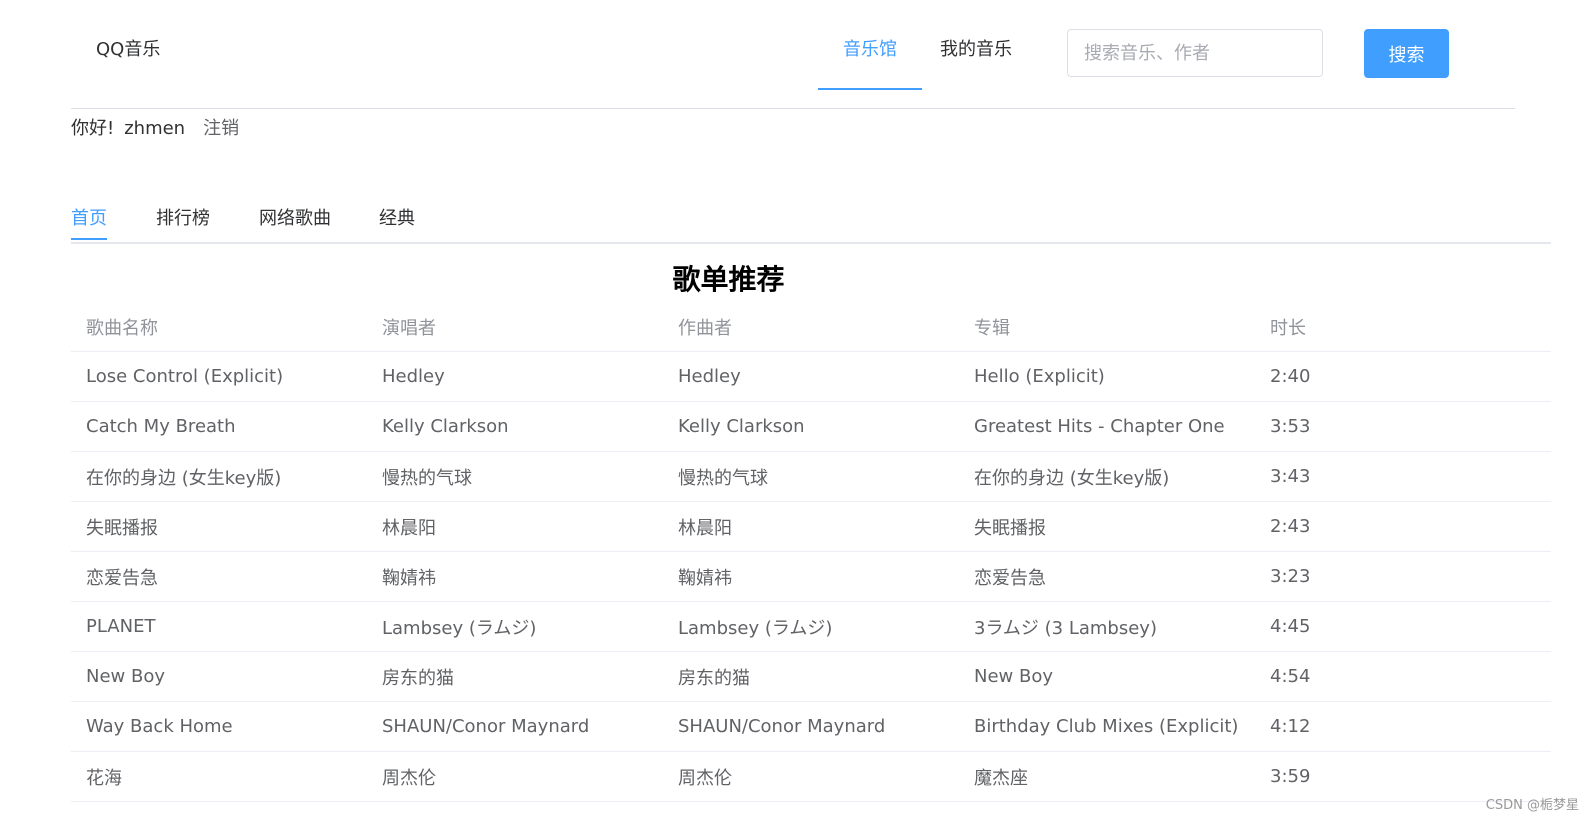  What do you see at coordinates (515, 576) in the screenshot?
I see `cell-singer: 鞠婧祎` at bounding box center [515, 576].